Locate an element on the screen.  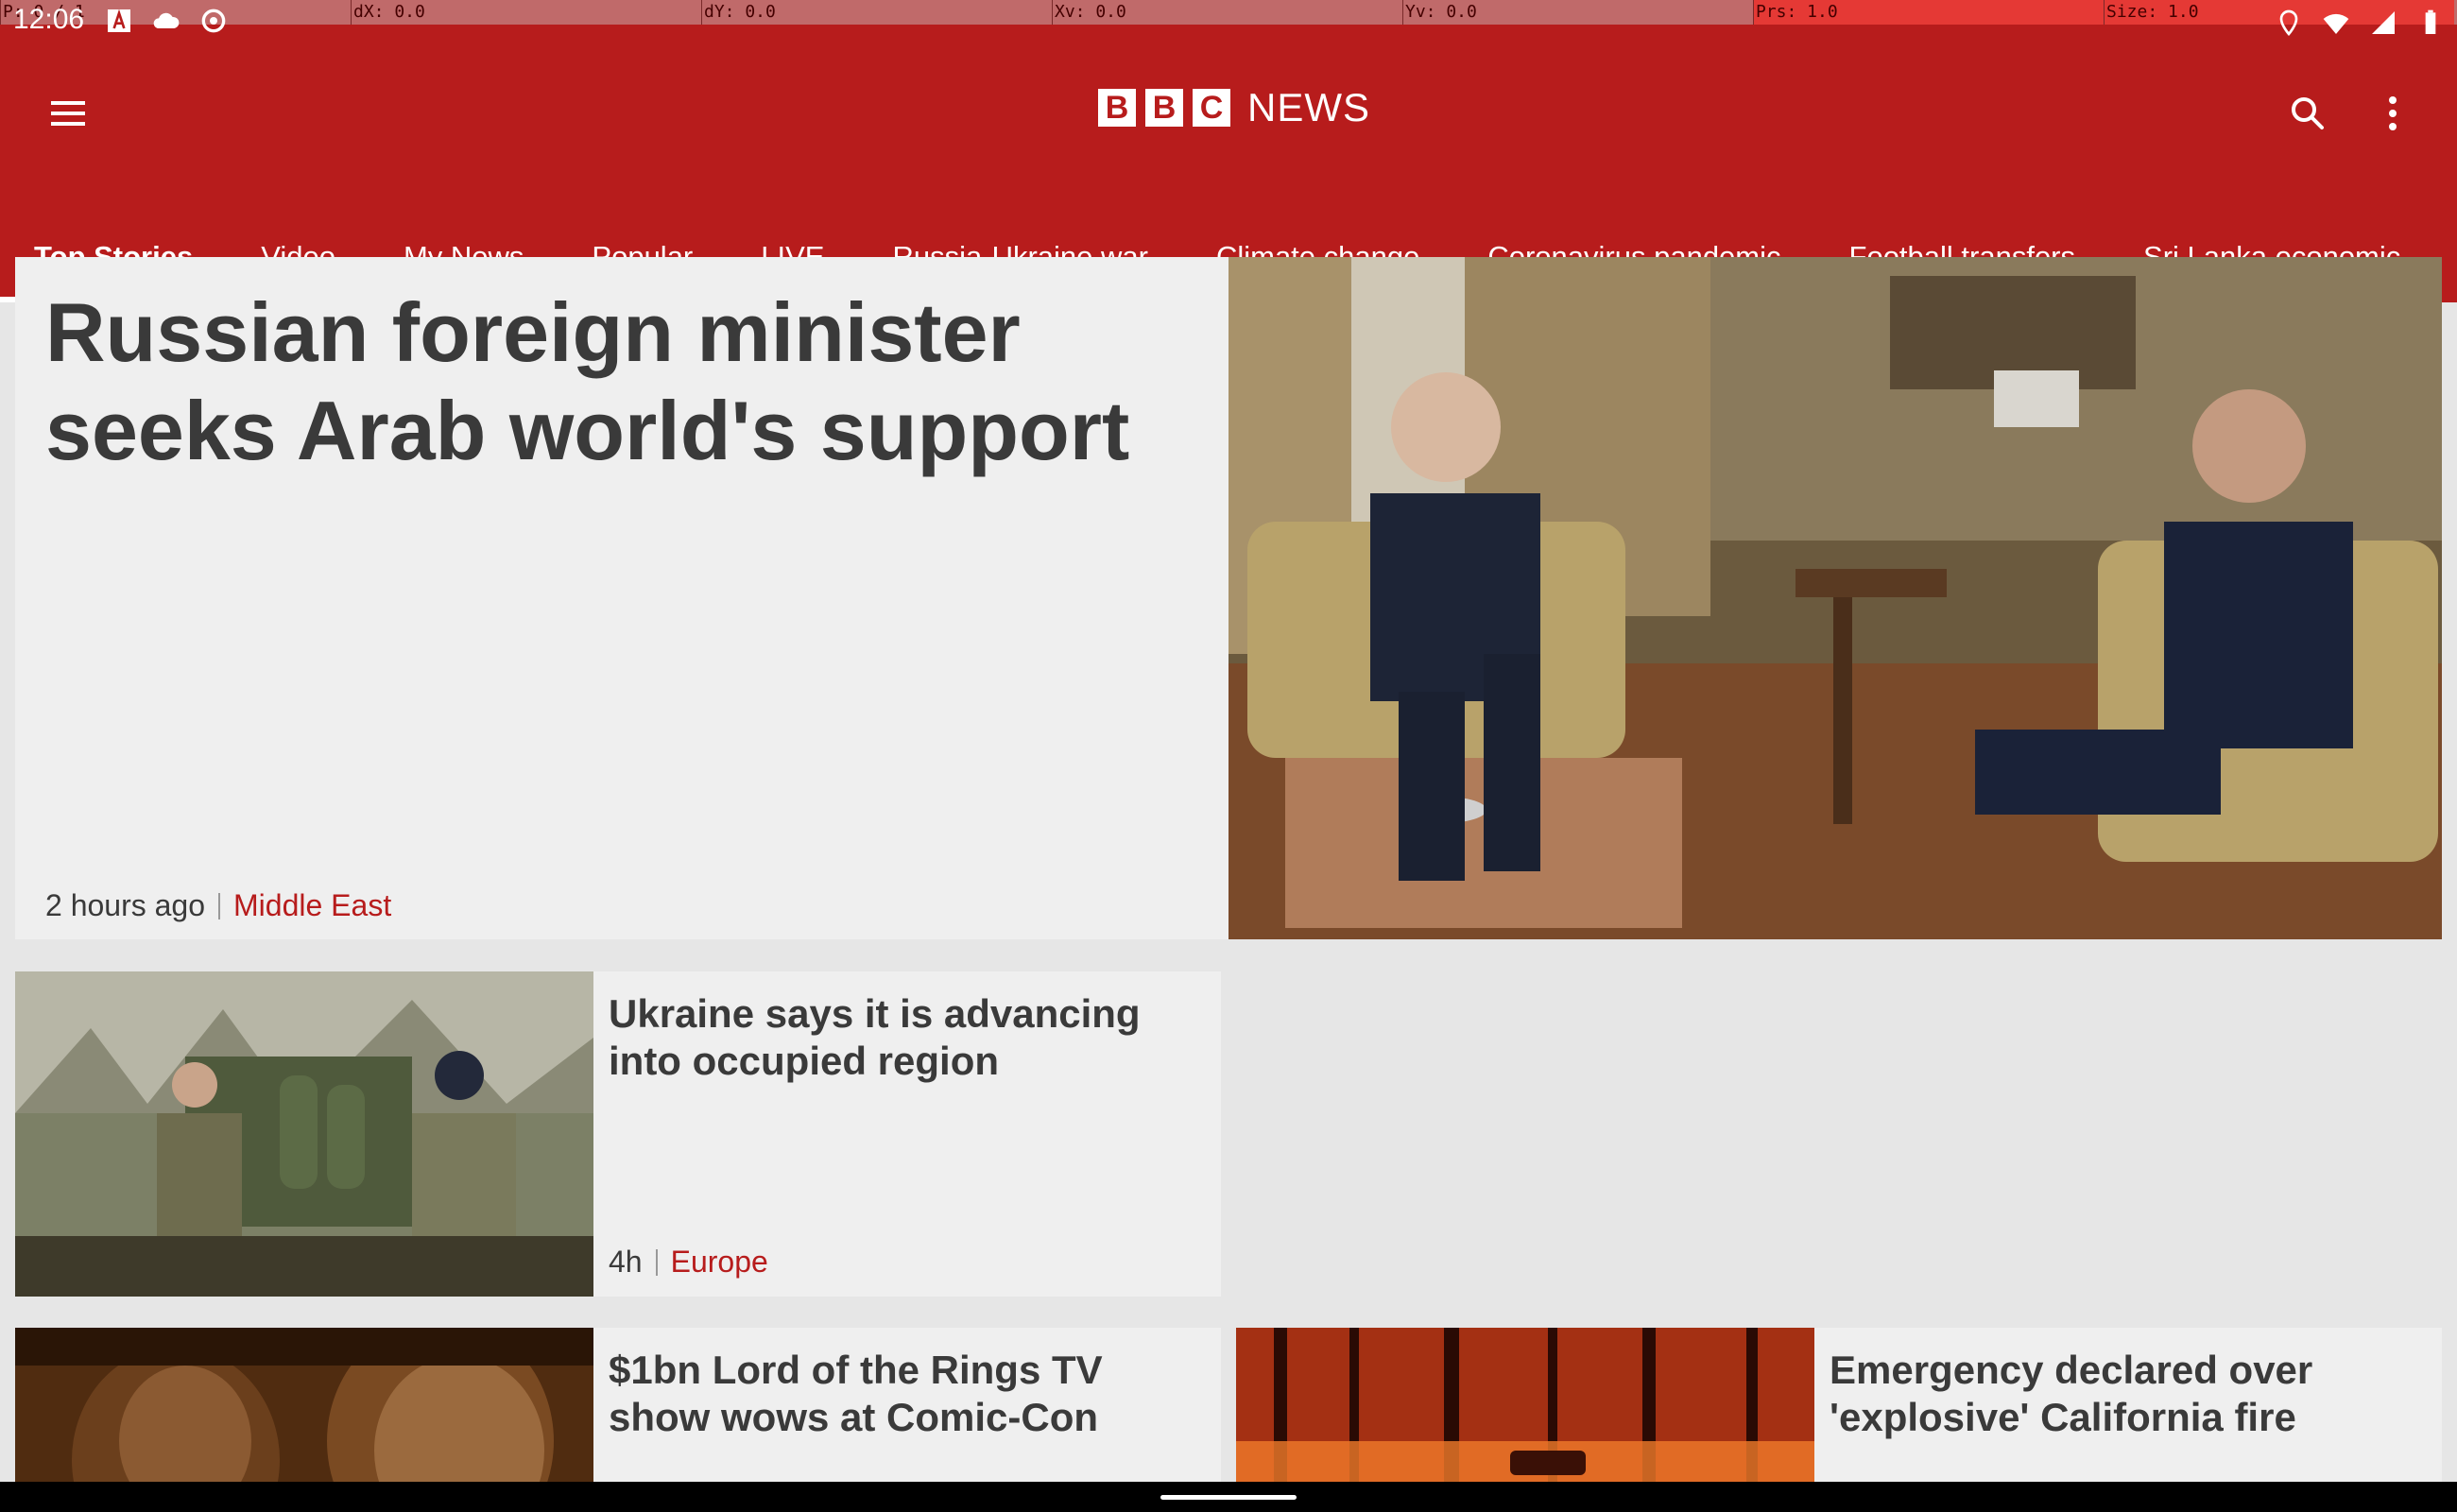
debug-xv: Xv: 0.0 is located at coordinates (1227, 12).